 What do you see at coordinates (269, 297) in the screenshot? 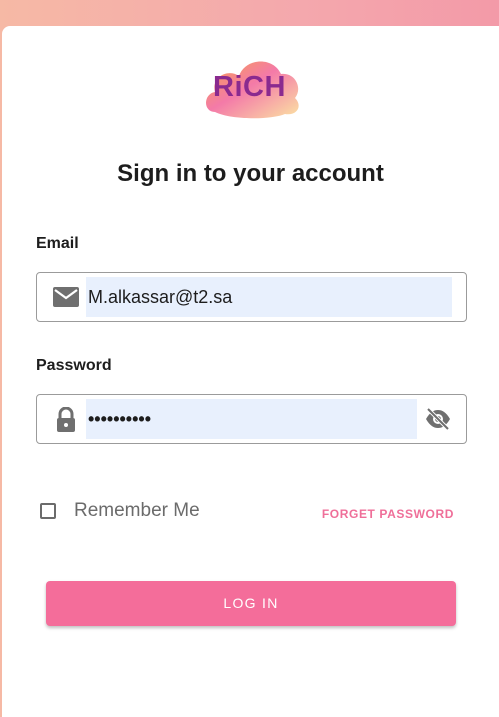
I see `email-input` at bounding box center [269, 297].